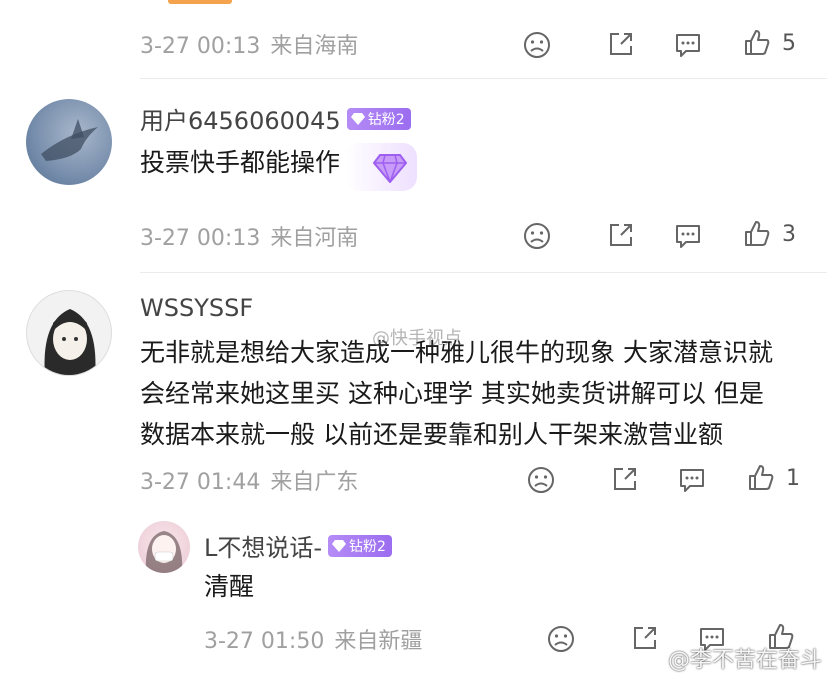  I want to click on comment-meta: 3-27 01:44 来自广东, so click(249, 480).